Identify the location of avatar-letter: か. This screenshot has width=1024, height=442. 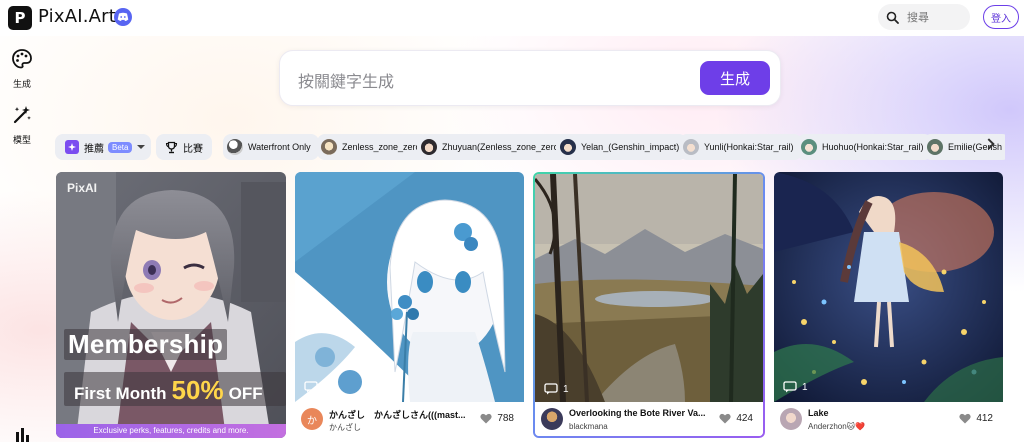
(312, 421).